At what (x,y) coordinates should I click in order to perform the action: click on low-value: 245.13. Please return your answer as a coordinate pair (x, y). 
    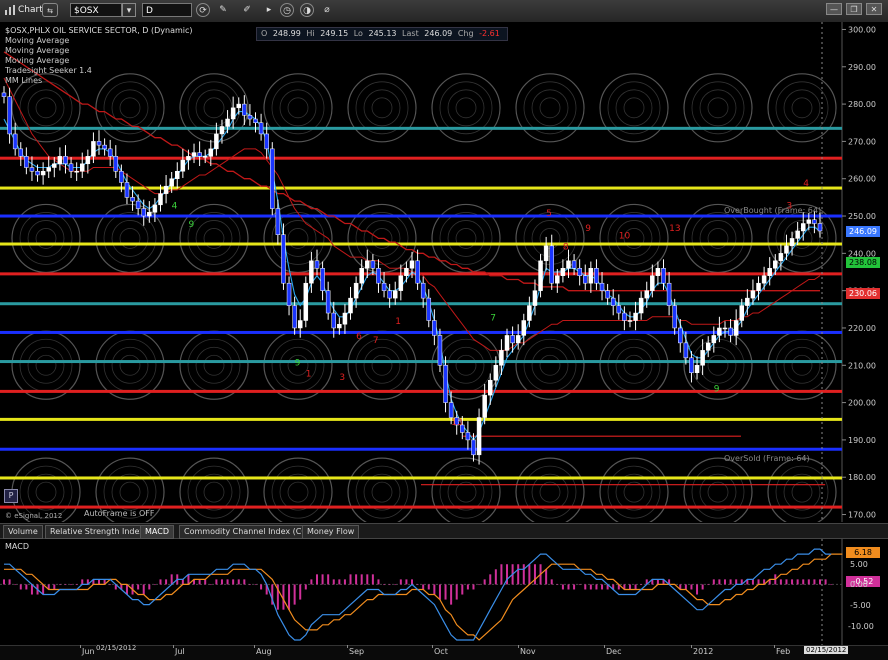
    Looking at the image, I should click on (382, 33).